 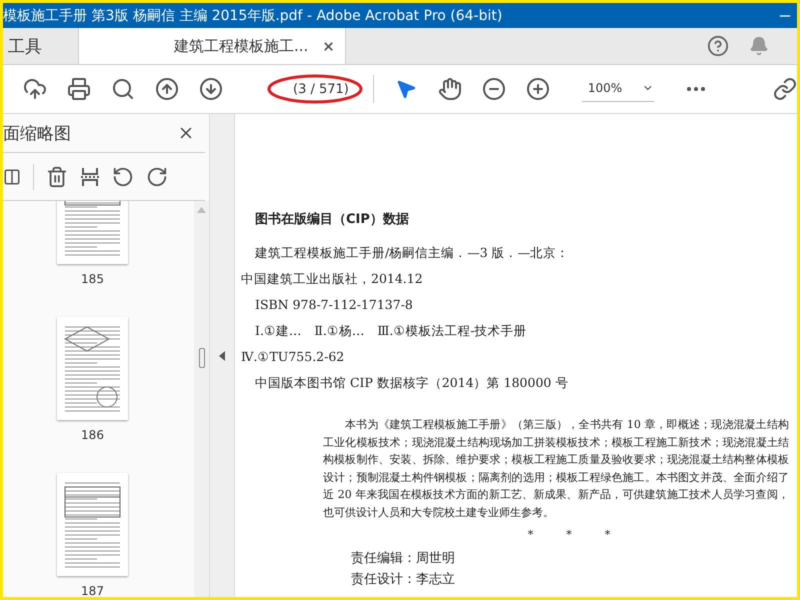 I want to click on credit-line: 责任编辑：周世明, so click(x=403, y=559).